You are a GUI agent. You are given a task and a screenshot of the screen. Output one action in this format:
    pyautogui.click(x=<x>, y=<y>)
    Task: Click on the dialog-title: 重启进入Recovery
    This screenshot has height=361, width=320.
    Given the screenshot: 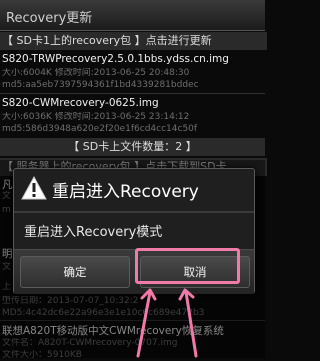 What is the action you would take?
    pyautogui.click(x=125, y=192)
    